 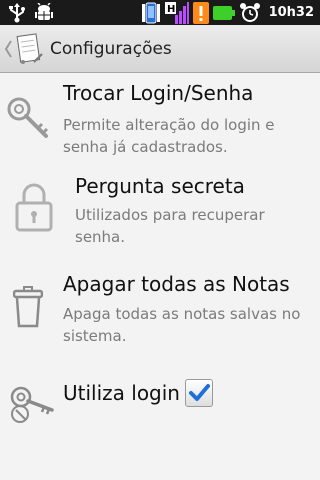 I want to click on sim-icon, so click(x=150, y=12).